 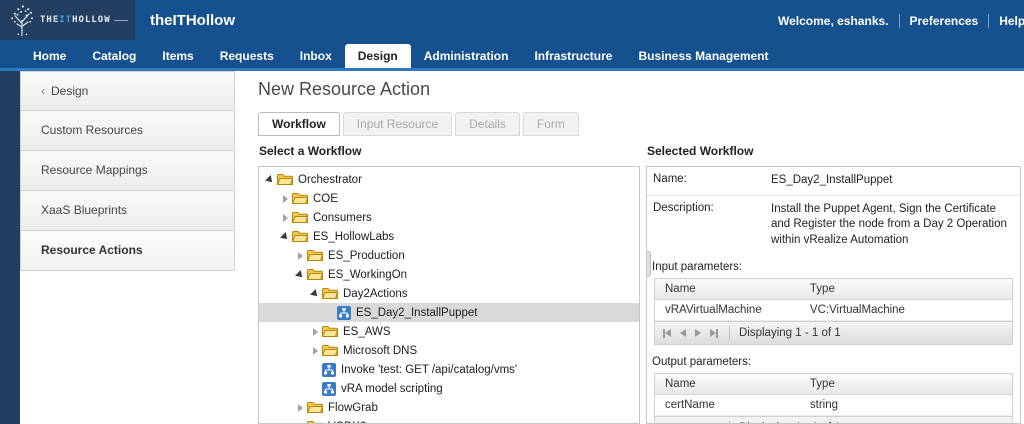 What do you see at coordinates (449, 331) in the screenshot?
I see `tree-node-es-aws: ES_AWS` at bounding box center [449, 331].